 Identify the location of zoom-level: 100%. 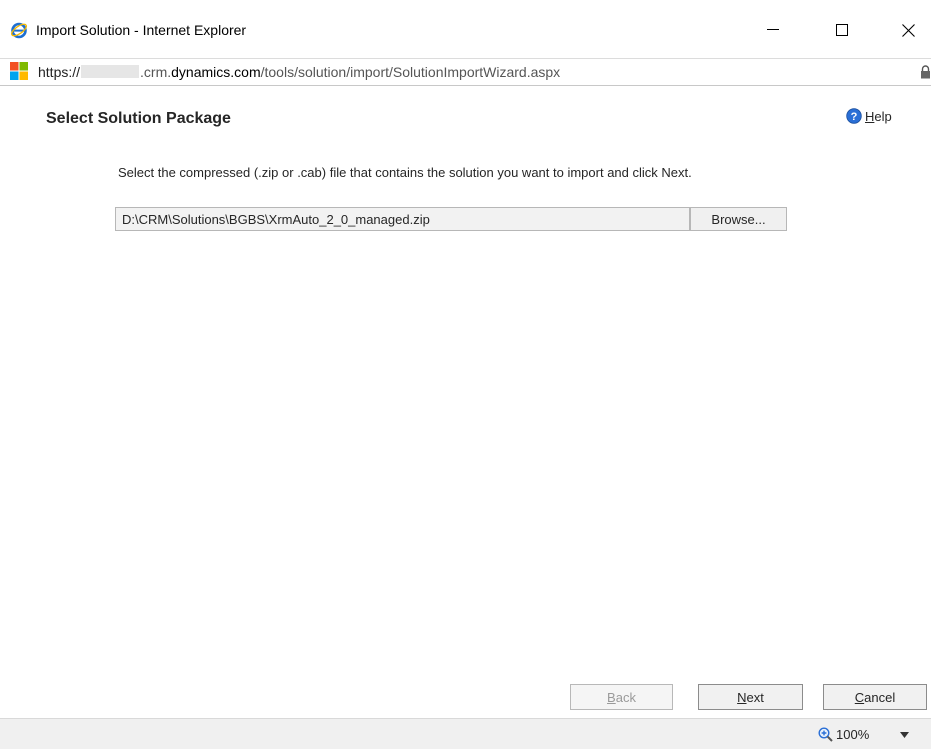
(853, 734).